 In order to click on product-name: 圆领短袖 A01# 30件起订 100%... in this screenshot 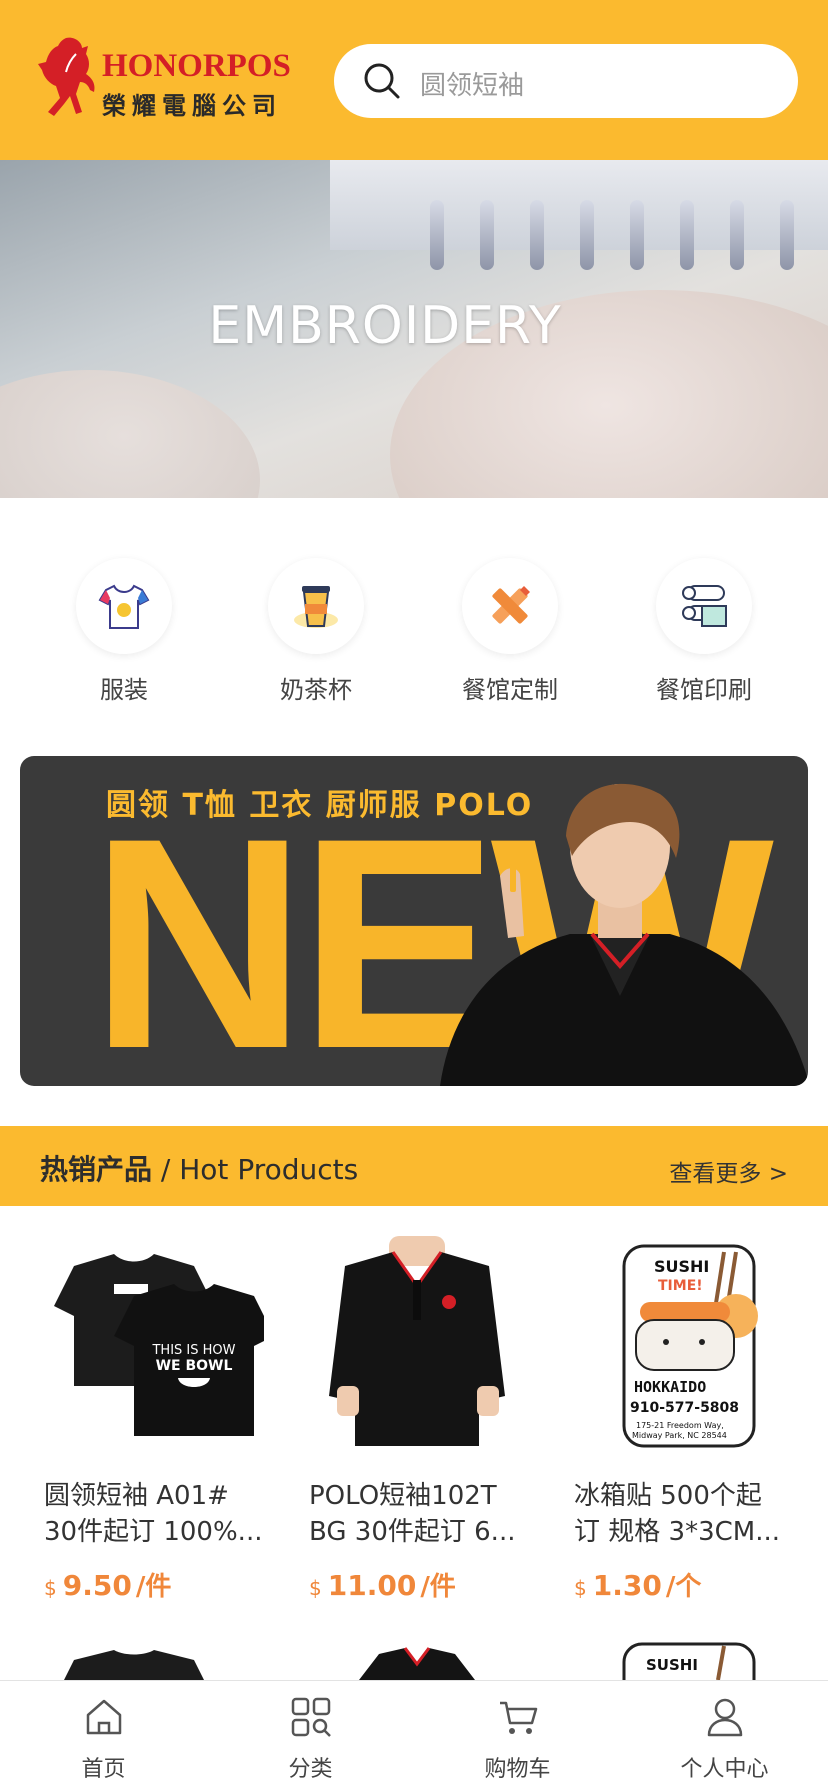, I will do `click(159, 1514)`.